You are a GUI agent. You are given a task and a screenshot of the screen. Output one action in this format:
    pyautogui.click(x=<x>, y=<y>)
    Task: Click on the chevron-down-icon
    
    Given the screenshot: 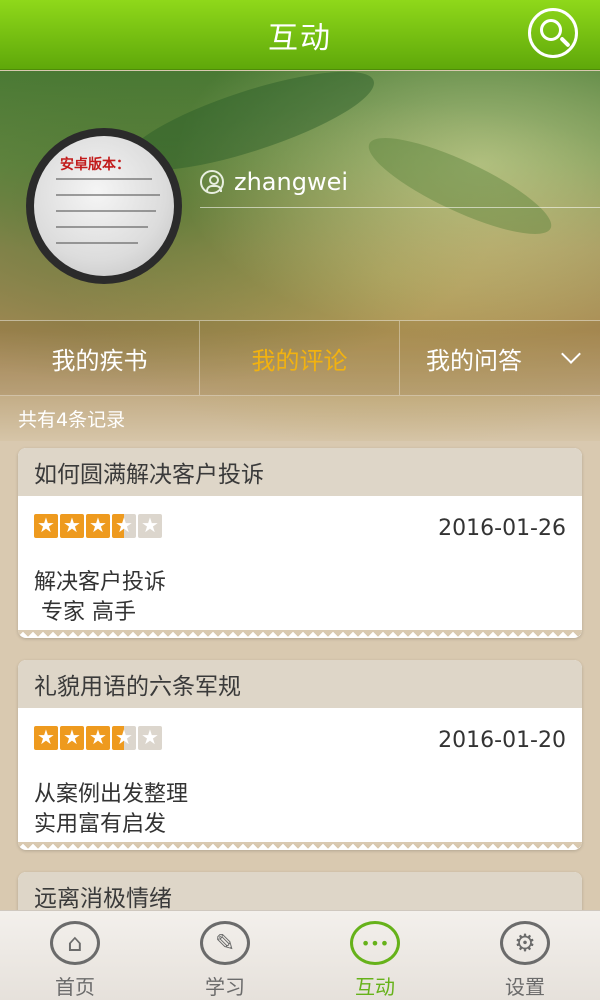 What is the action you would take?
    pyautogui.click(x=571, y=354)
    